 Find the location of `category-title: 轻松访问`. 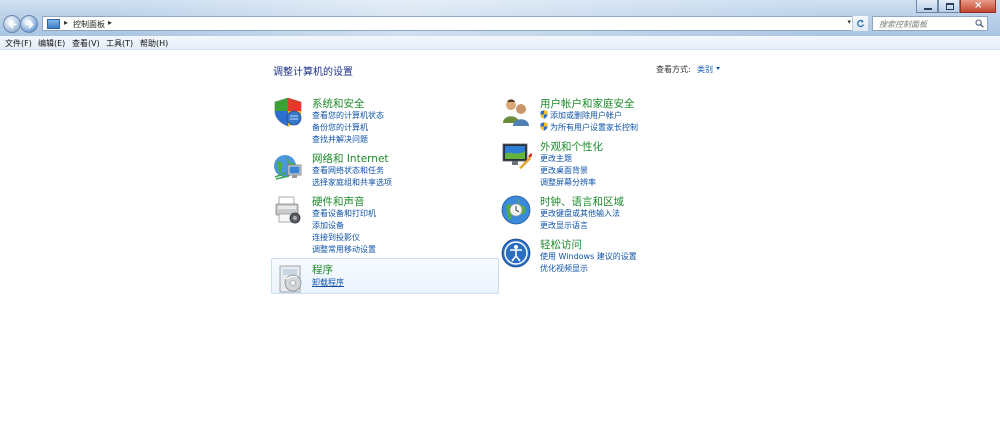

category-title: 轻松访问 is located at coordinates (561, 244).